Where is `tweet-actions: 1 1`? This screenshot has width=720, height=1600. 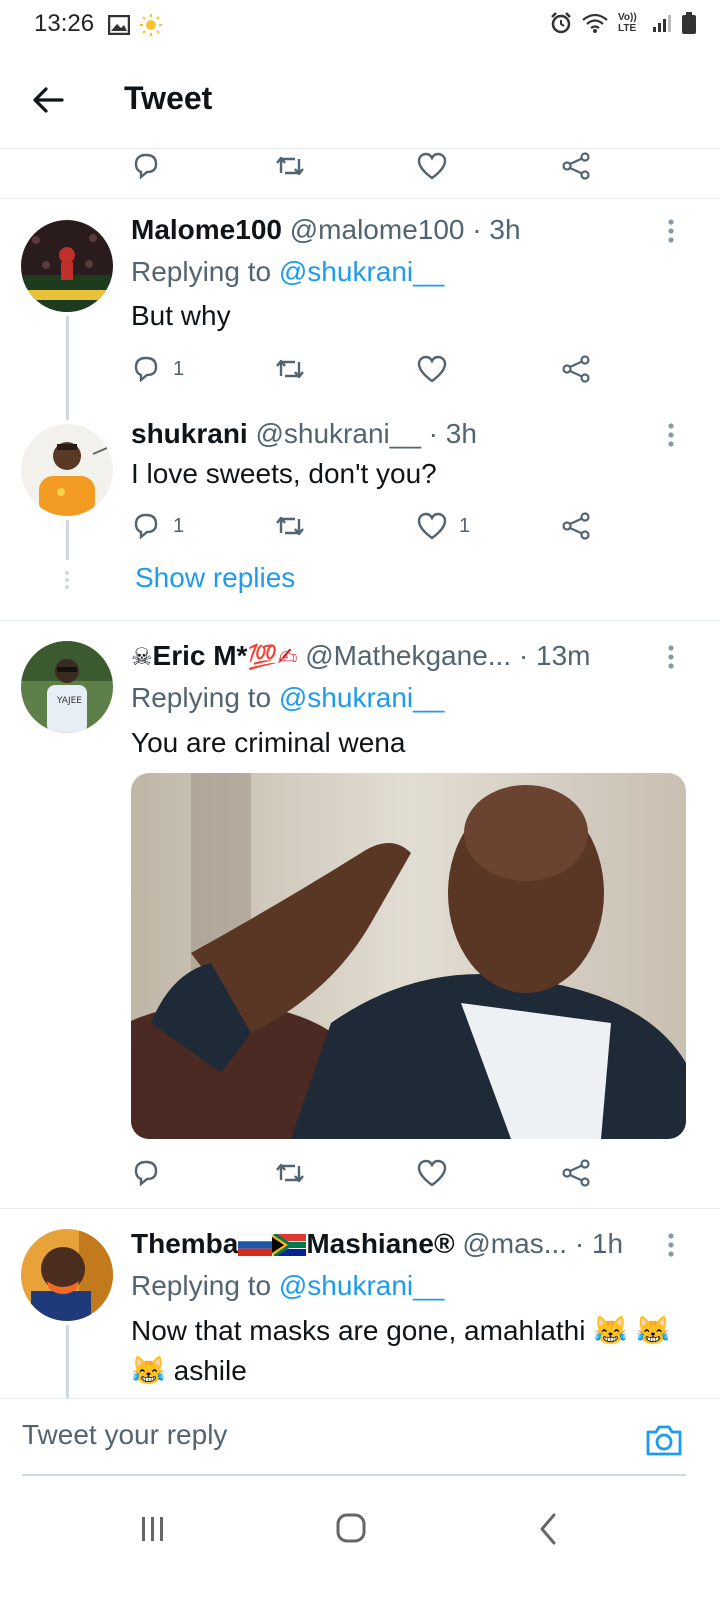
tweet-actions: 1 1 is located at coordinates (371, 526).